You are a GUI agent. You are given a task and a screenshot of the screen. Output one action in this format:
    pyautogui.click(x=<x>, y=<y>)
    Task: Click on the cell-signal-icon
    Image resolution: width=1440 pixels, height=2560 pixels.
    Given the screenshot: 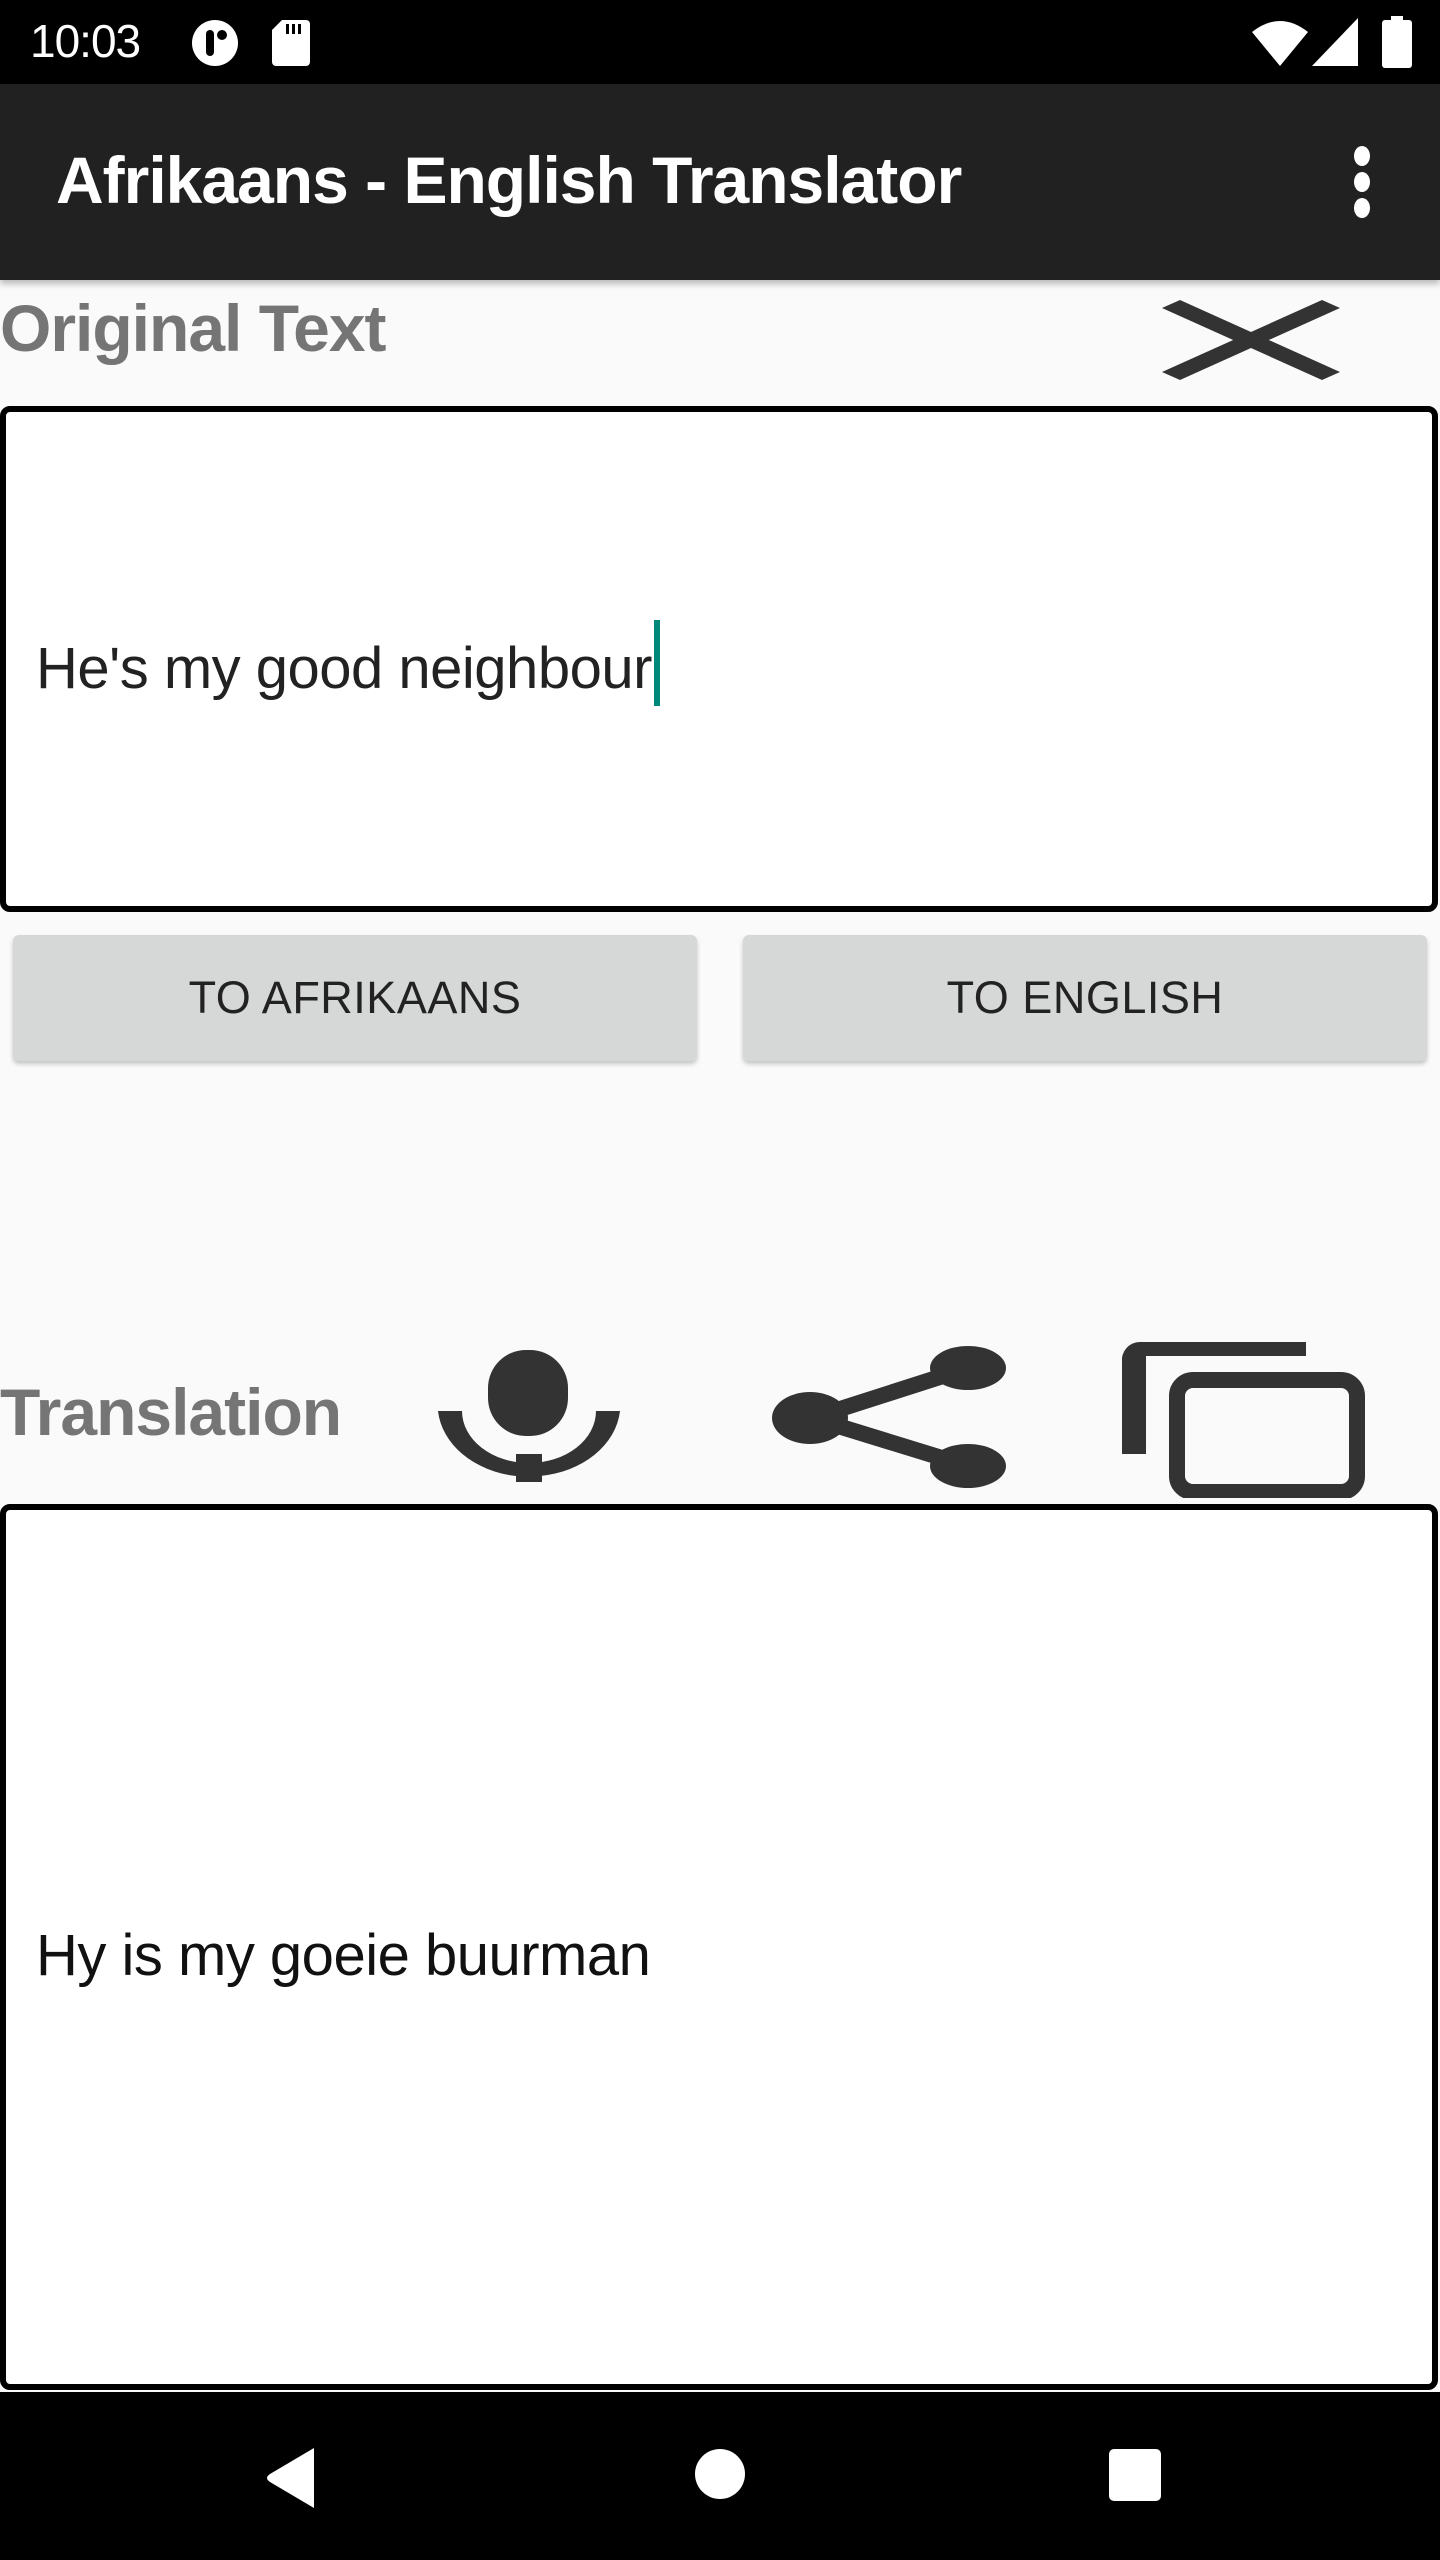 What is the action you would take?
    pyautogui.click(x=1335, y=42)
    